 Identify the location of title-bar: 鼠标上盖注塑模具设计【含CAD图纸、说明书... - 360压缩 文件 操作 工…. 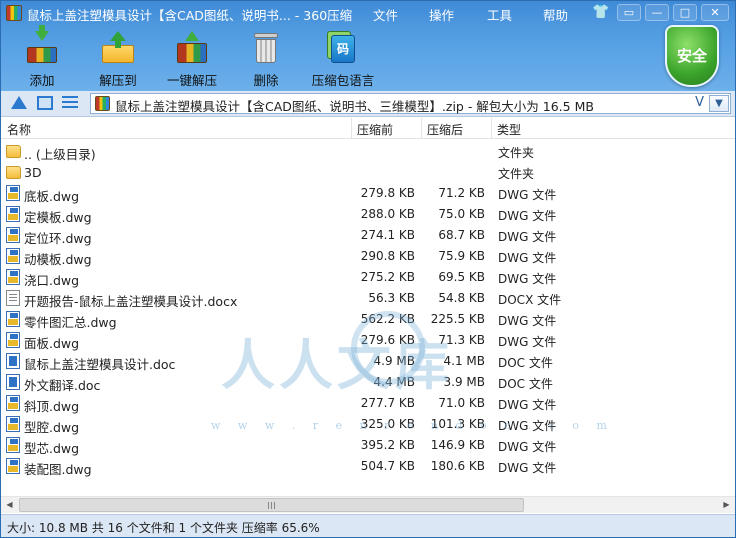
(368, 13).